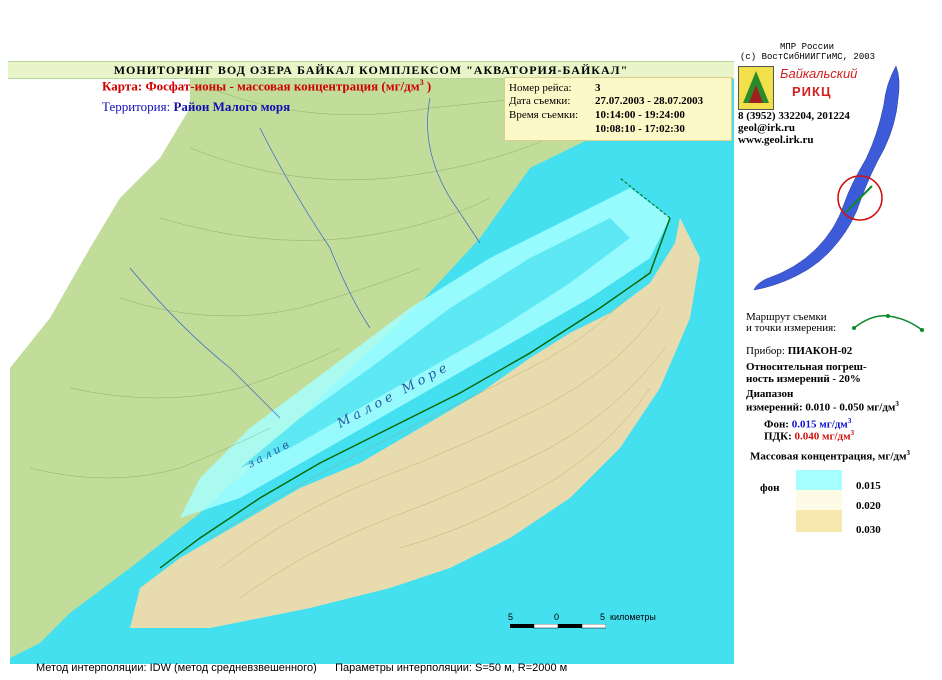 The height and width of the screenshot is (680, 942). I want to click on mac-line: ПДК: 0.040 мг/дм3, so click(809, 436).